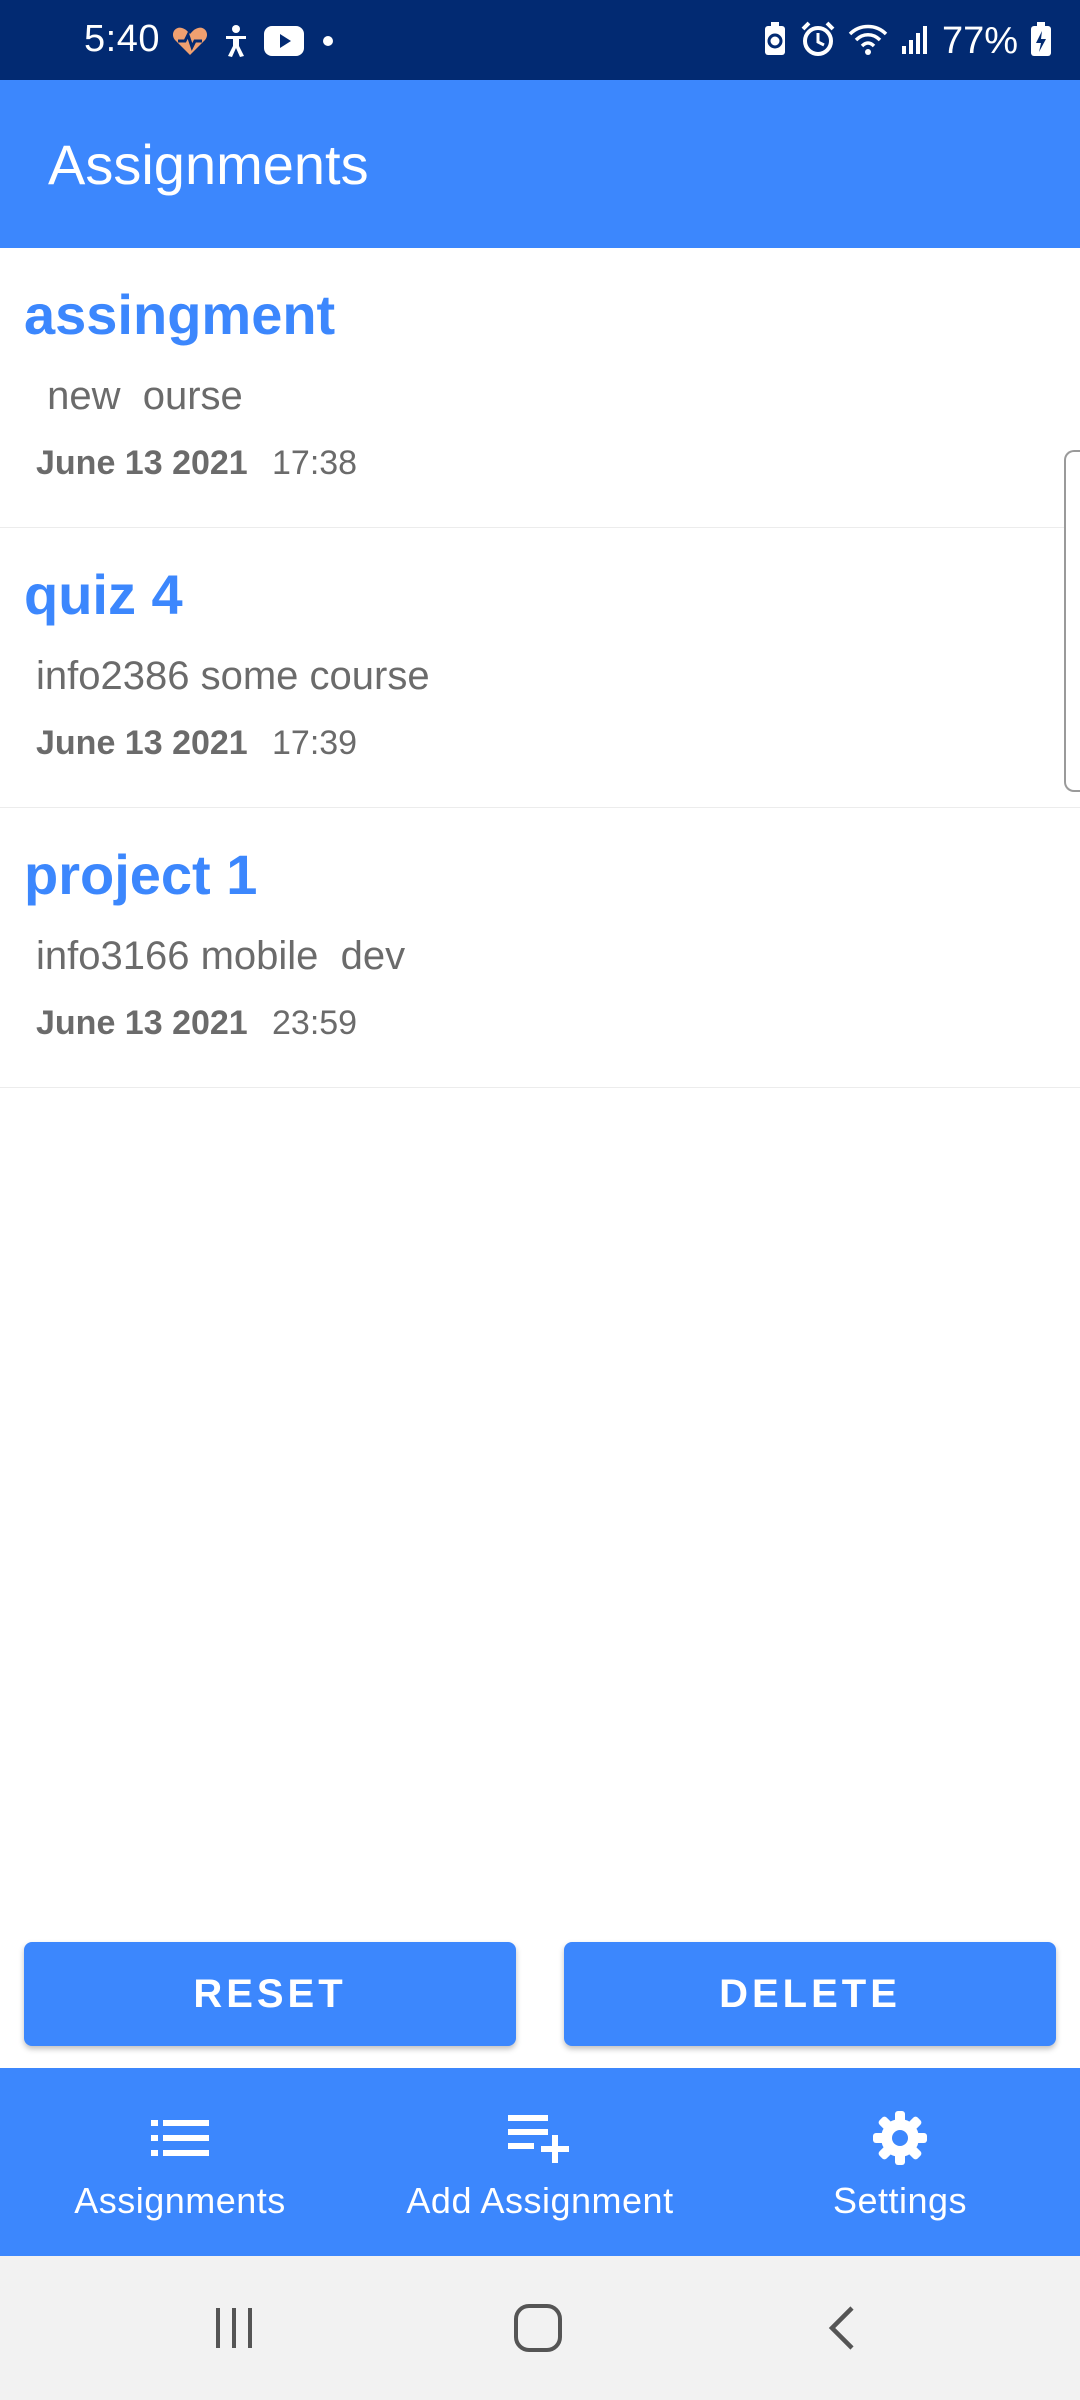 Image resolution: width=1080 pixels, height=2400 pixels. What do you see at coordinates (233, 676) in the screenshot?
I see `assignment-course: info2386 some course` at bounding box center [233, 676].